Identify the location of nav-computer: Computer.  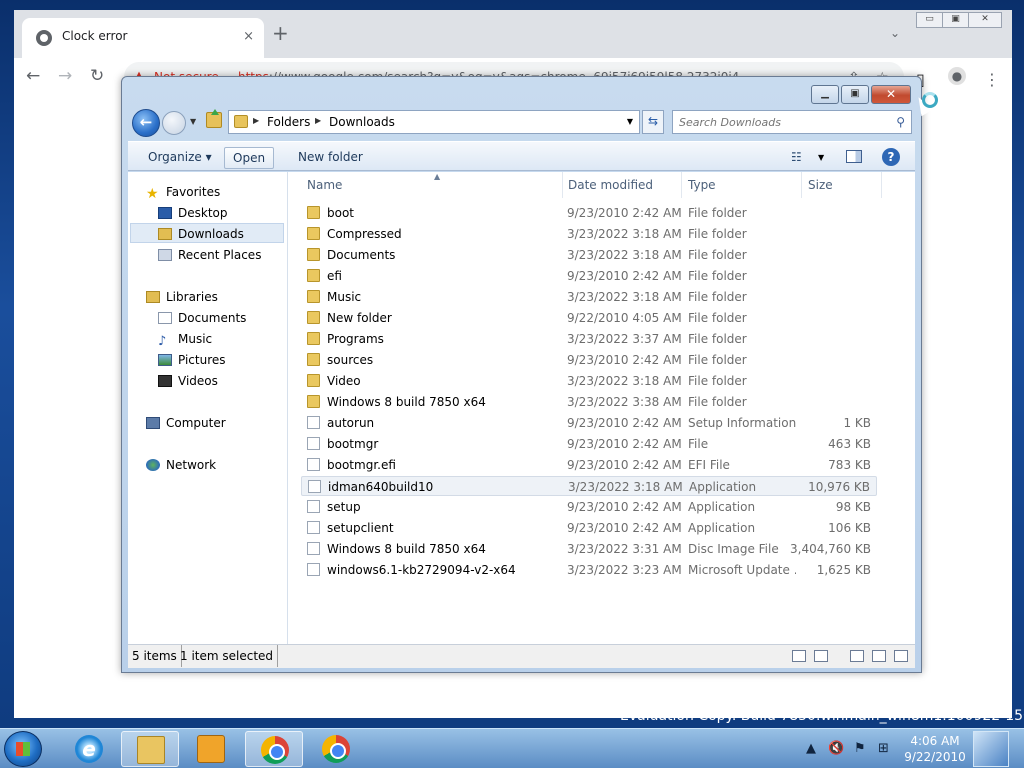
(186, 423).